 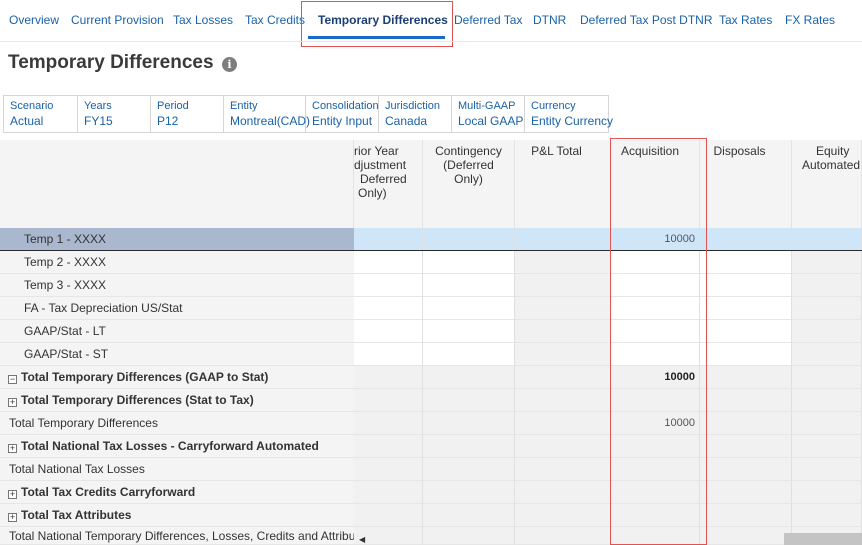 What do you see at coordinates (491, 121) in the screenshot?
I see `pov-value: Local GAAP` at bounding box center [491, 121].